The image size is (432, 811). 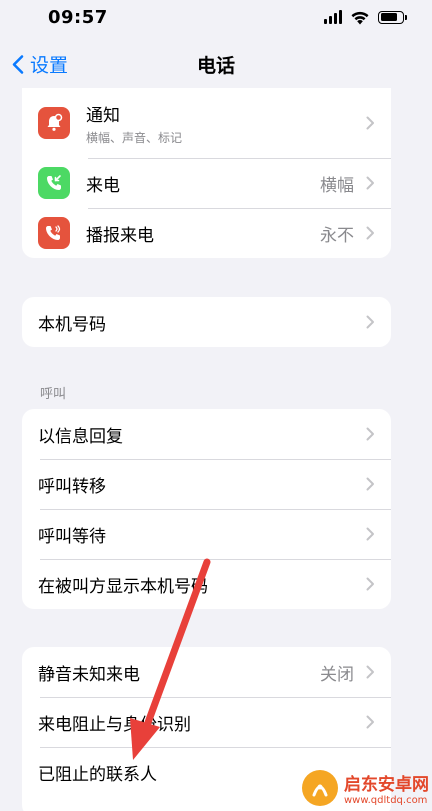 What do you see at coordinates (120, 235) in the screenshot?
I see `announce-calls-label: 播报来电` at bounding box center [120, 235].